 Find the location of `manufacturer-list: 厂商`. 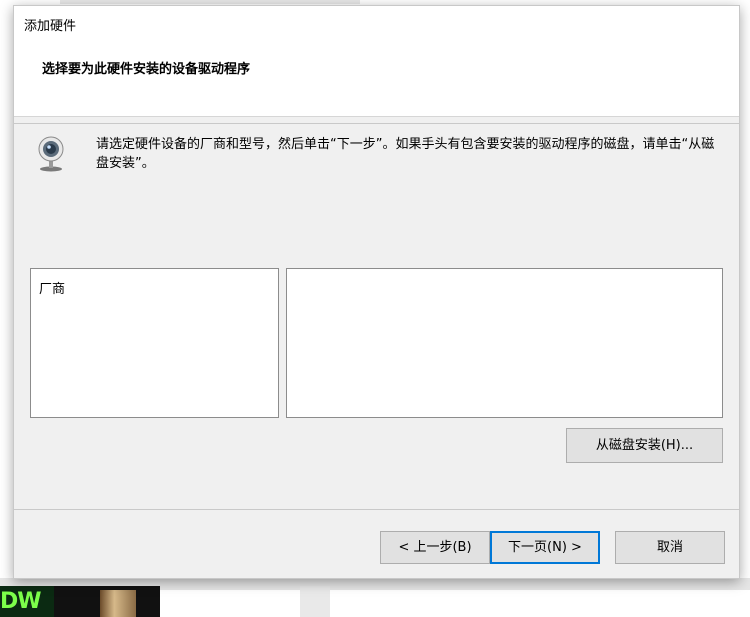

manufacturer-list: 厂商 is located at coordinates (154, 343).